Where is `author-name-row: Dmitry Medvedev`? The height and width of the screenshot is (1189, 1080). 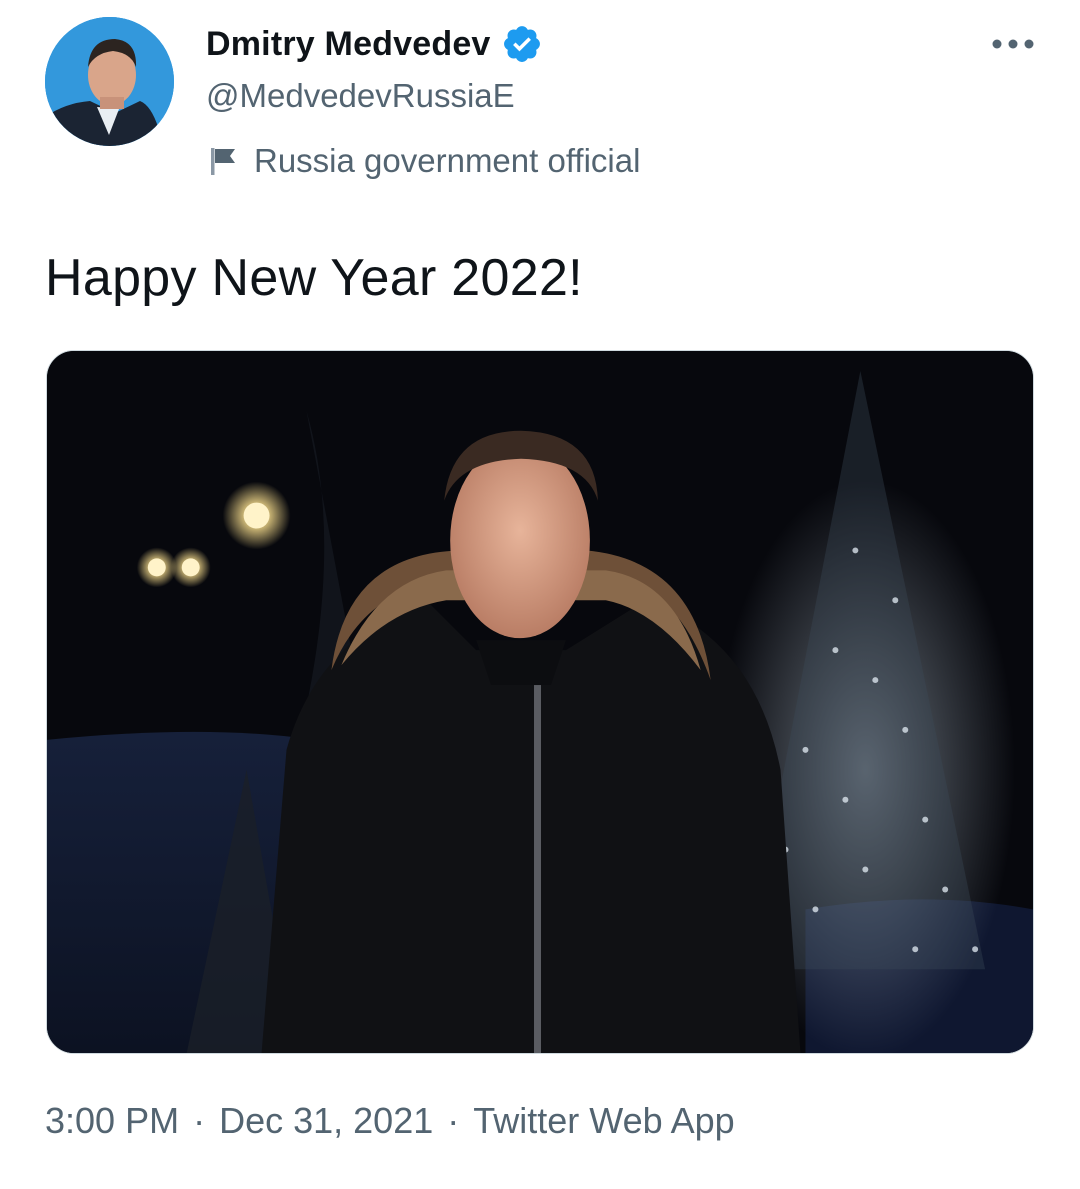 author-name-row: Dmitry Medvedev is located at coordinates (374, 44).